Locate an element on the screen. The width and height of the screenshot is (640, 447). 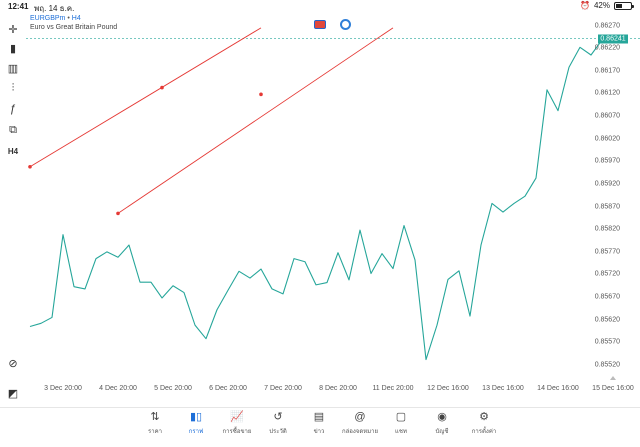
y-tick-label: 0.85820 is located at coordinates (607, 229).